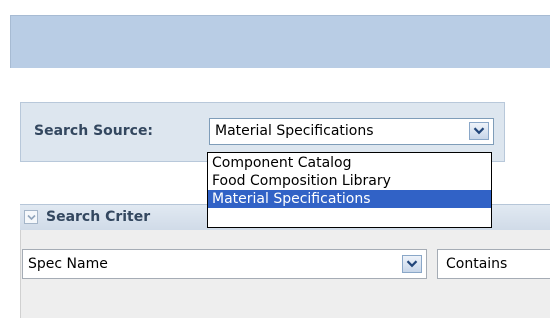 This screenshot has width=550, height=318. I want to click on collapse-chevron-icon, so click(31, 217).